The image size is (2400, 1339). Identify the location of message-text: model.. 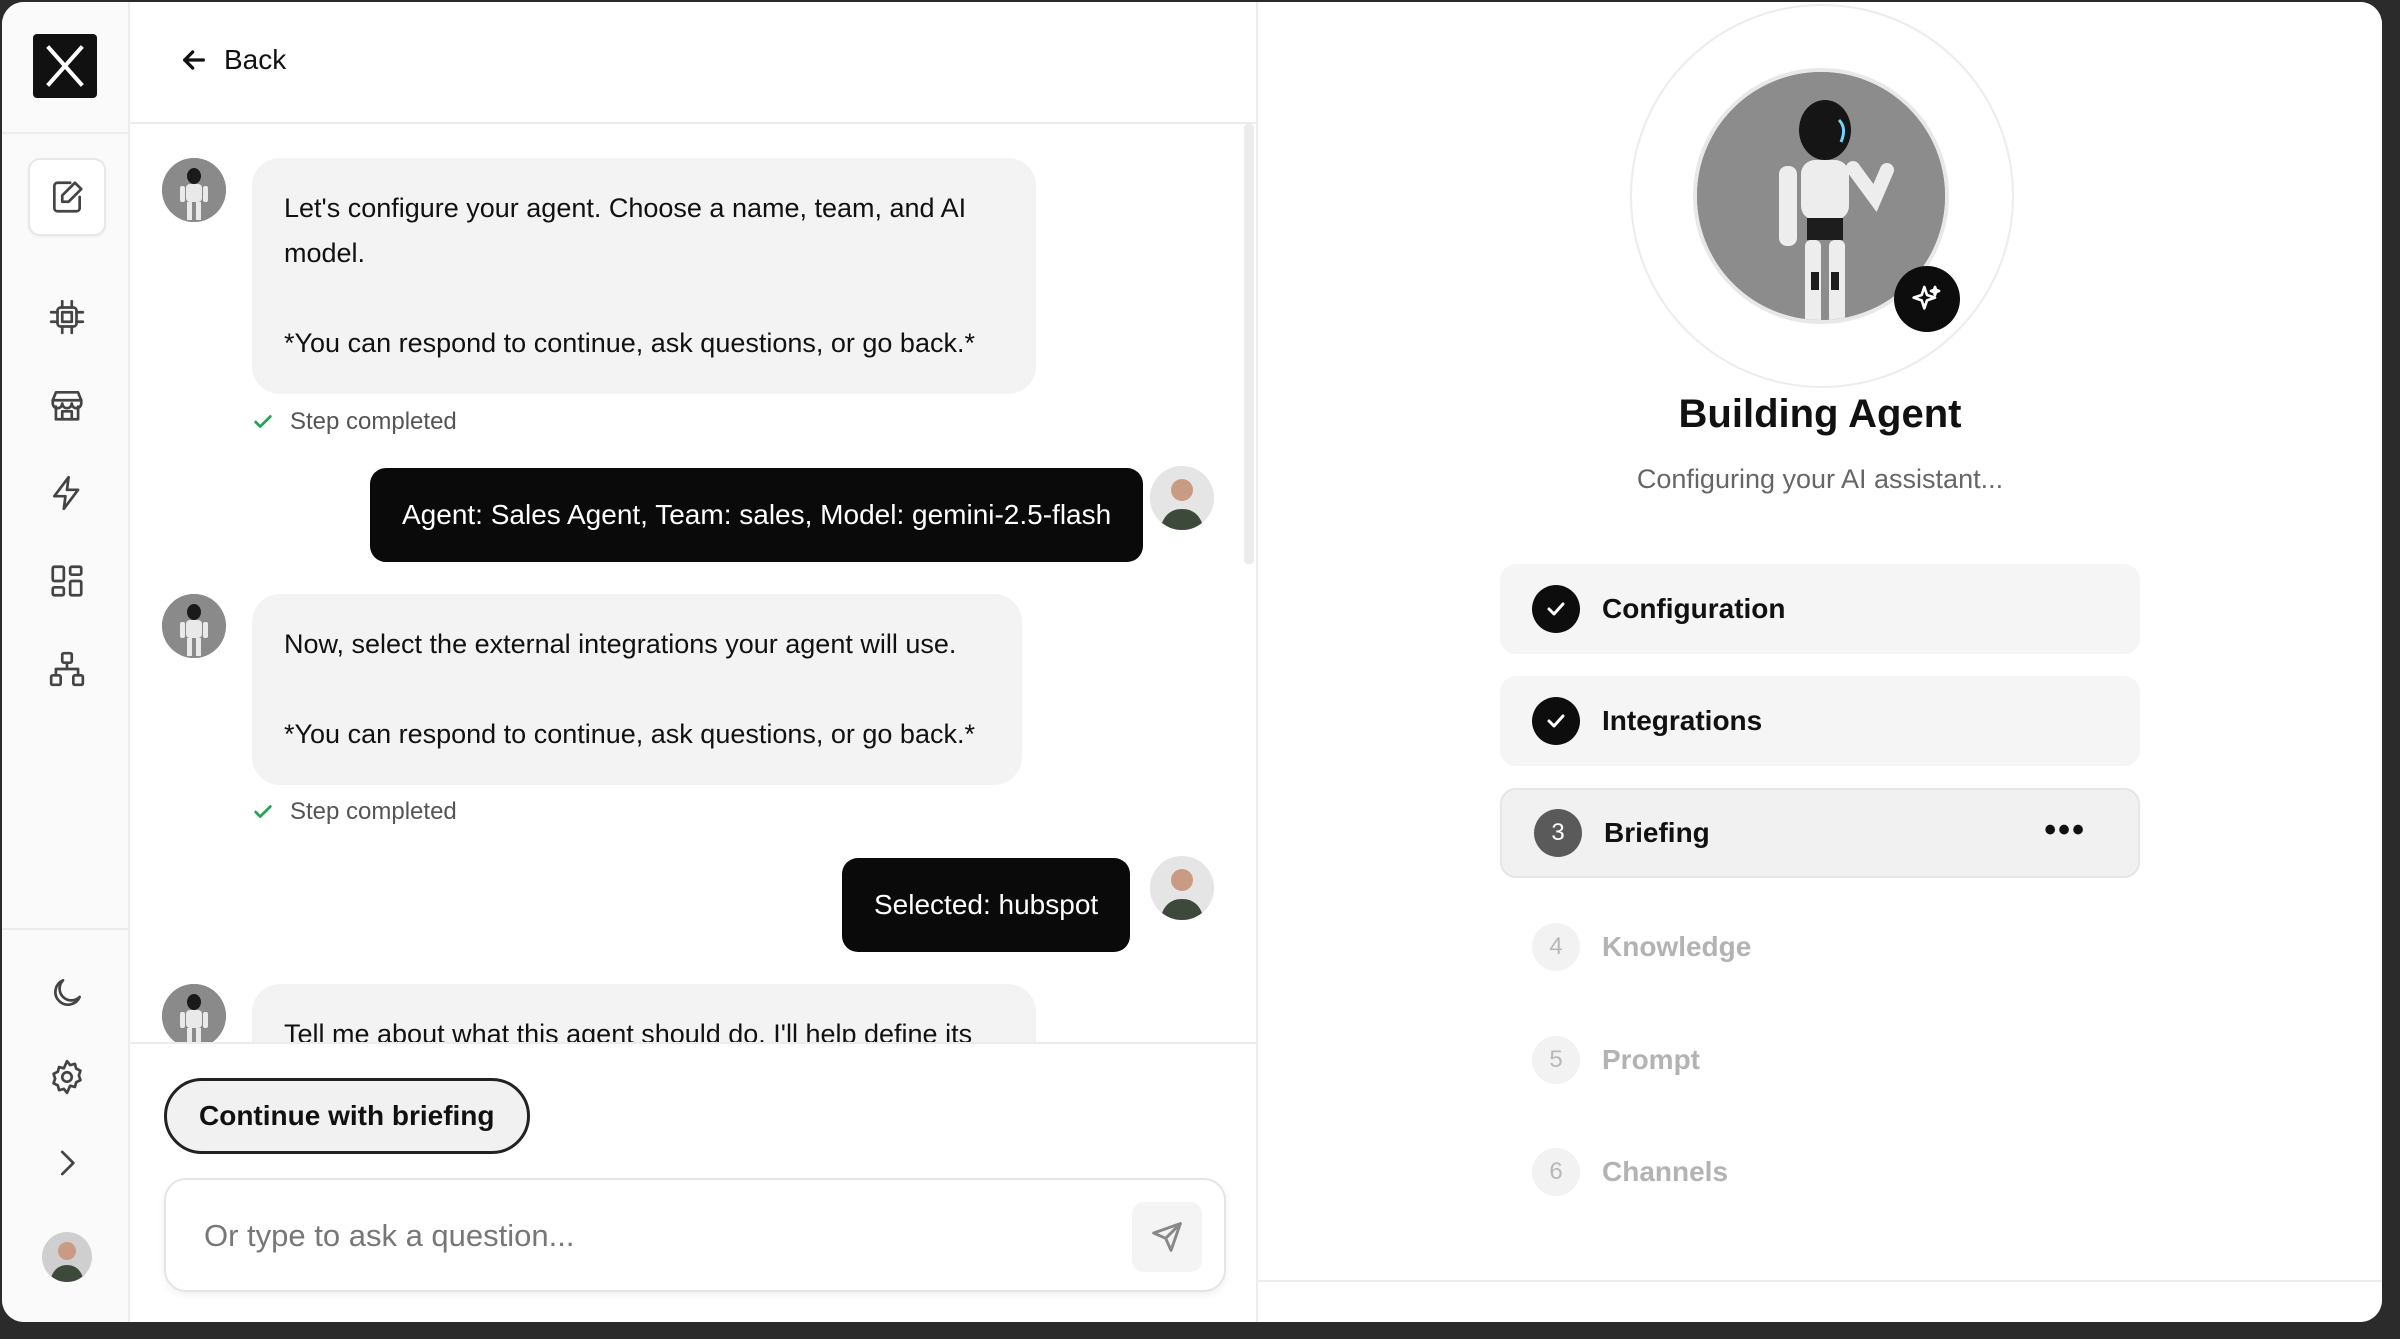
(325, 253).